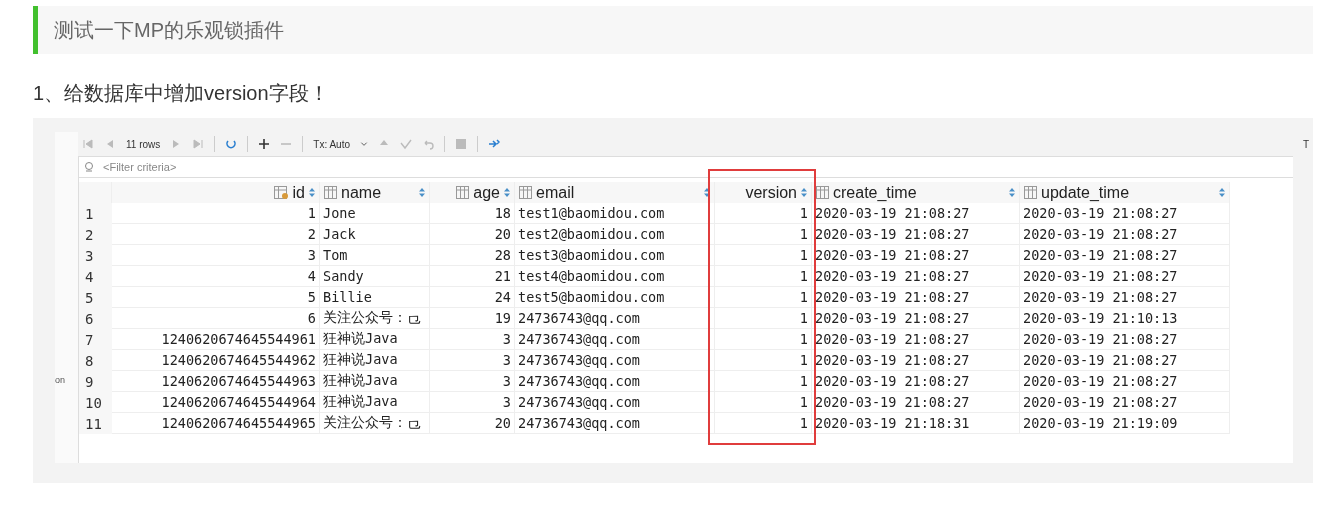  What do you see at coordinates (1125, 423) in the screenshot?
I see `table-cell: 2020-03-19 21:19:09` at bounding box center [1125, 423].